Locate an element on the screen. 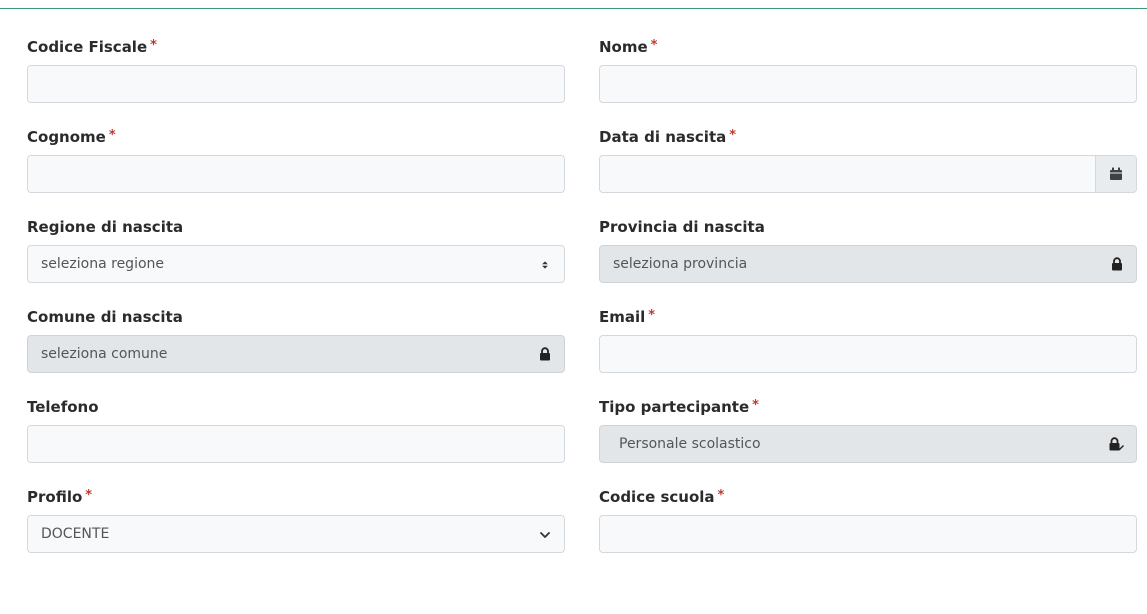 This screenshot has width=1147, height=614. codice-fiscale-label: Codice Fiscale * is located at coordinates (92, 47).